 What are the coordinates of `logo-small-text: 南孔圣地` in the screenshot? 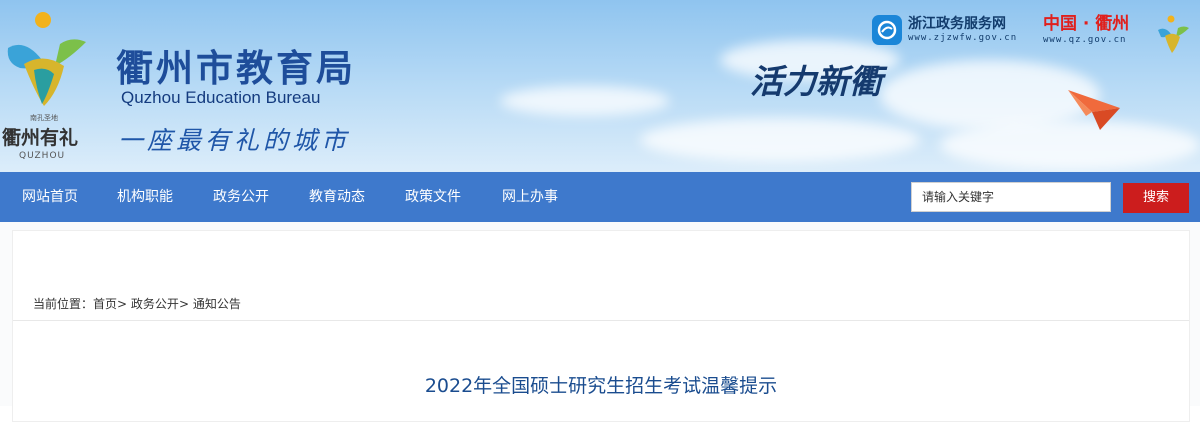 It's located at (44, 117).